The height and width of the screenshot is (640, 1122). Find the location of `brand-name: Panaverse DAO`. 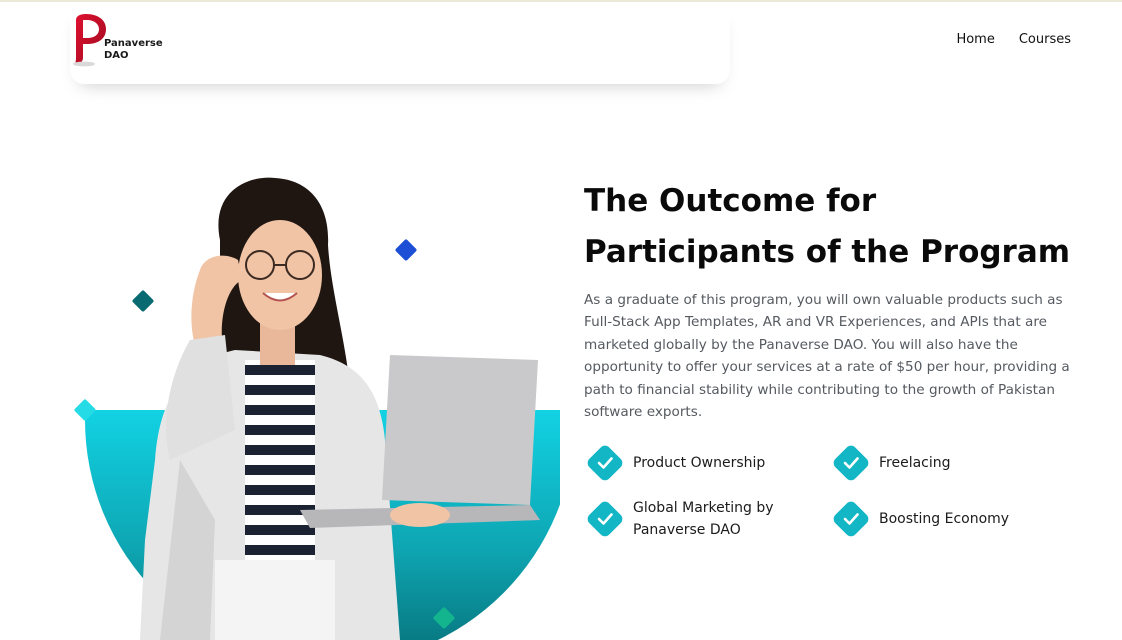

brand-name: Panaverse DAO is located at coordinates (133, 50).